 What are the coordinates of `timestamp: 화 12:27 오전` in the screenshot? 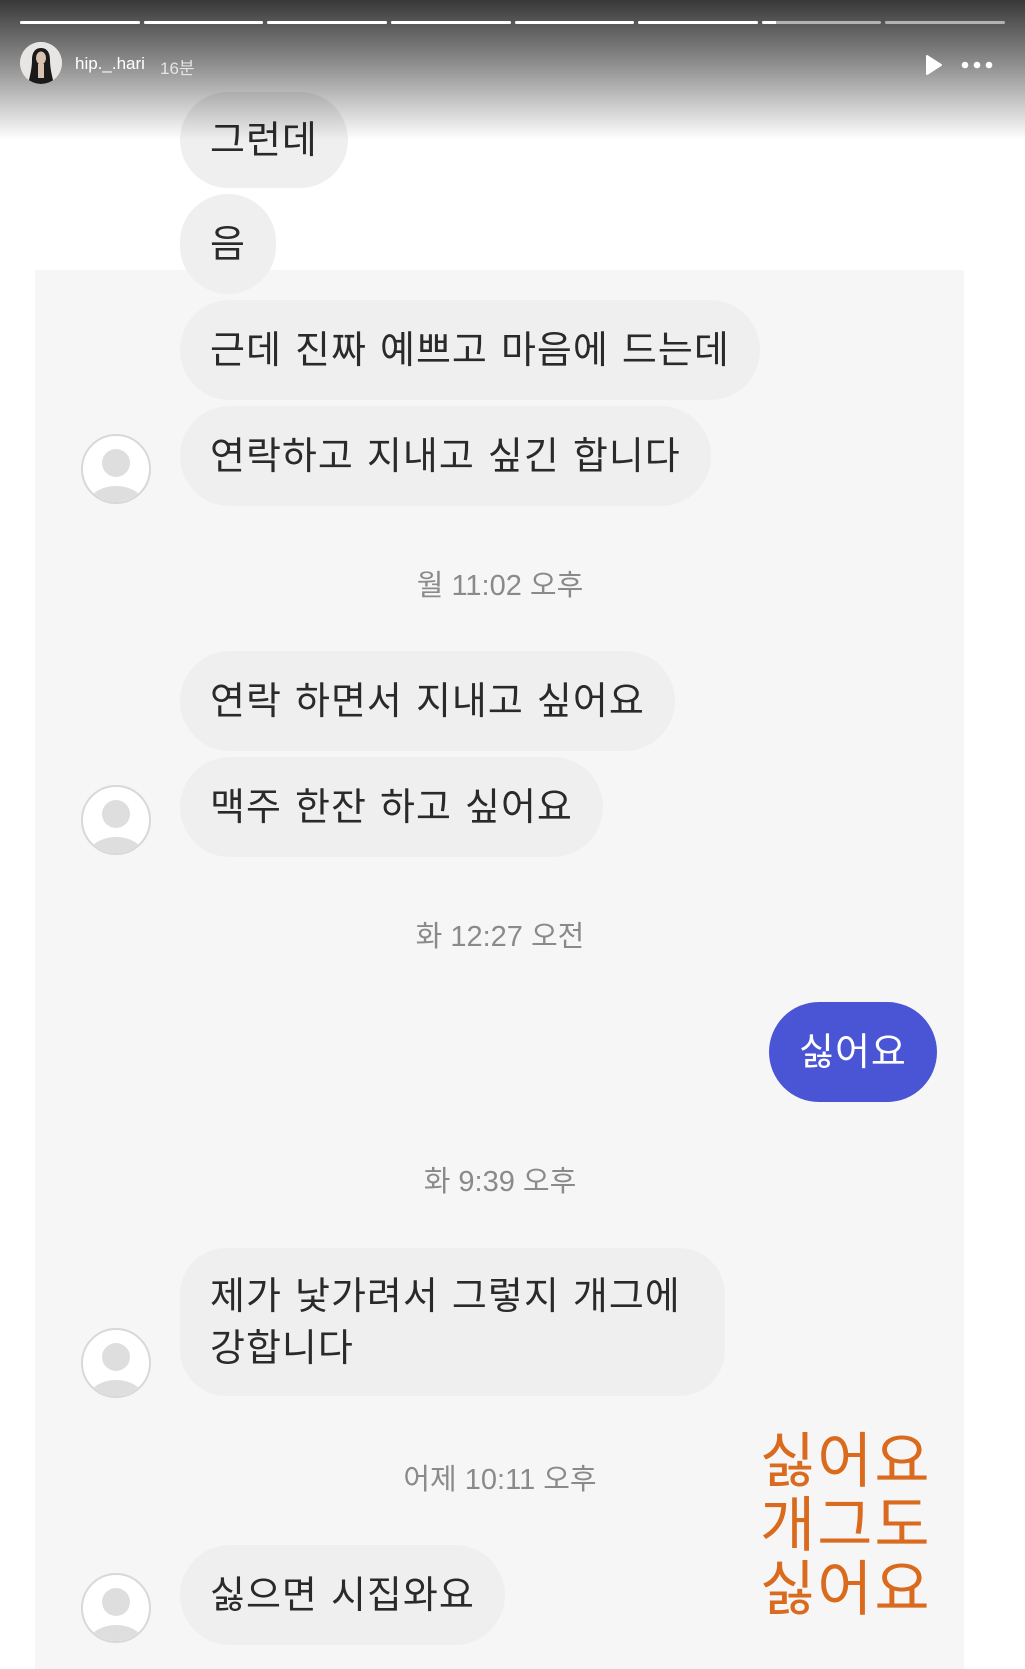 It's located at (500, 937).